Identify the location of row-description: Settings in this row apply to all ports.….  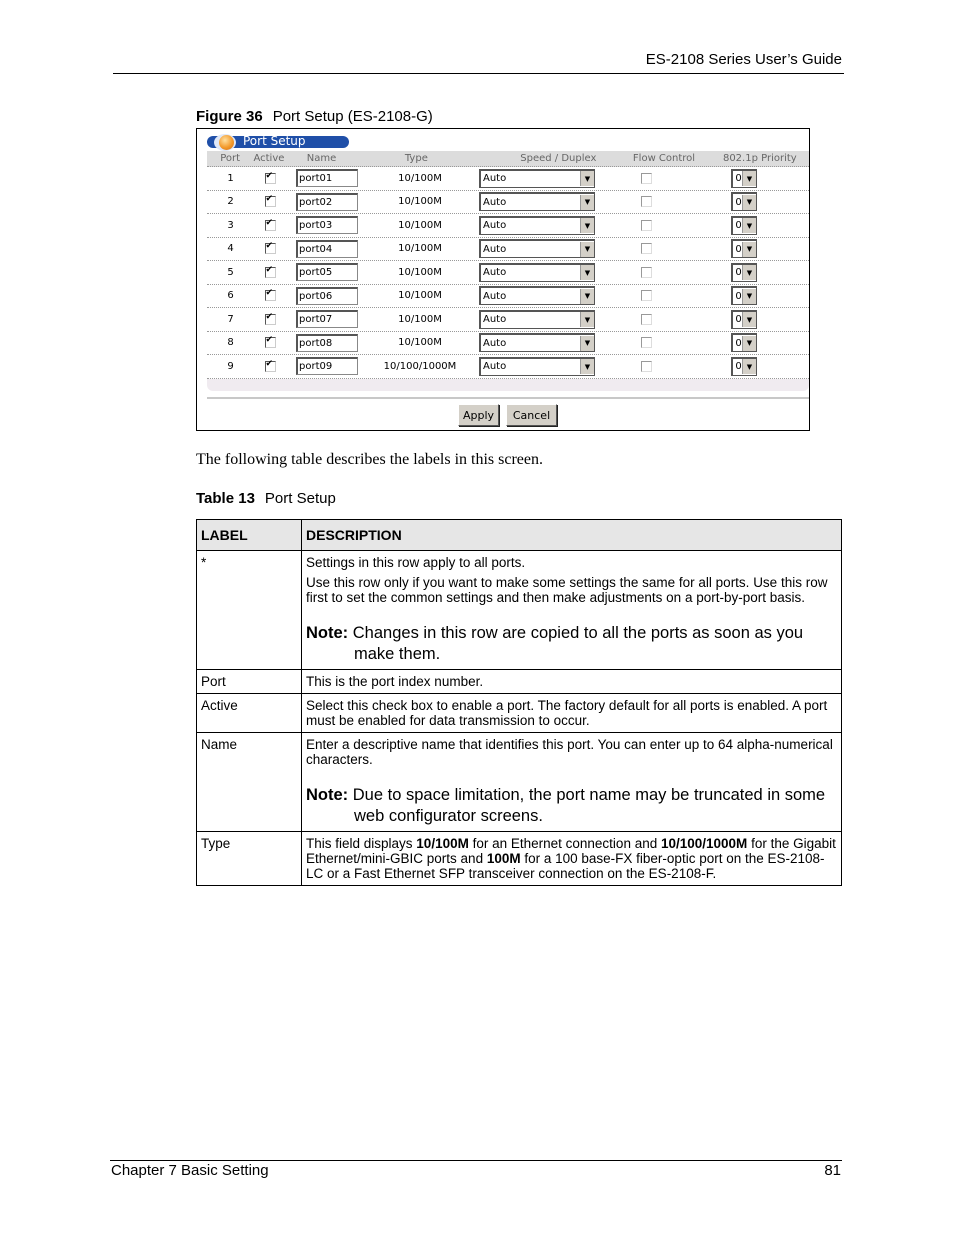
(571, 610).